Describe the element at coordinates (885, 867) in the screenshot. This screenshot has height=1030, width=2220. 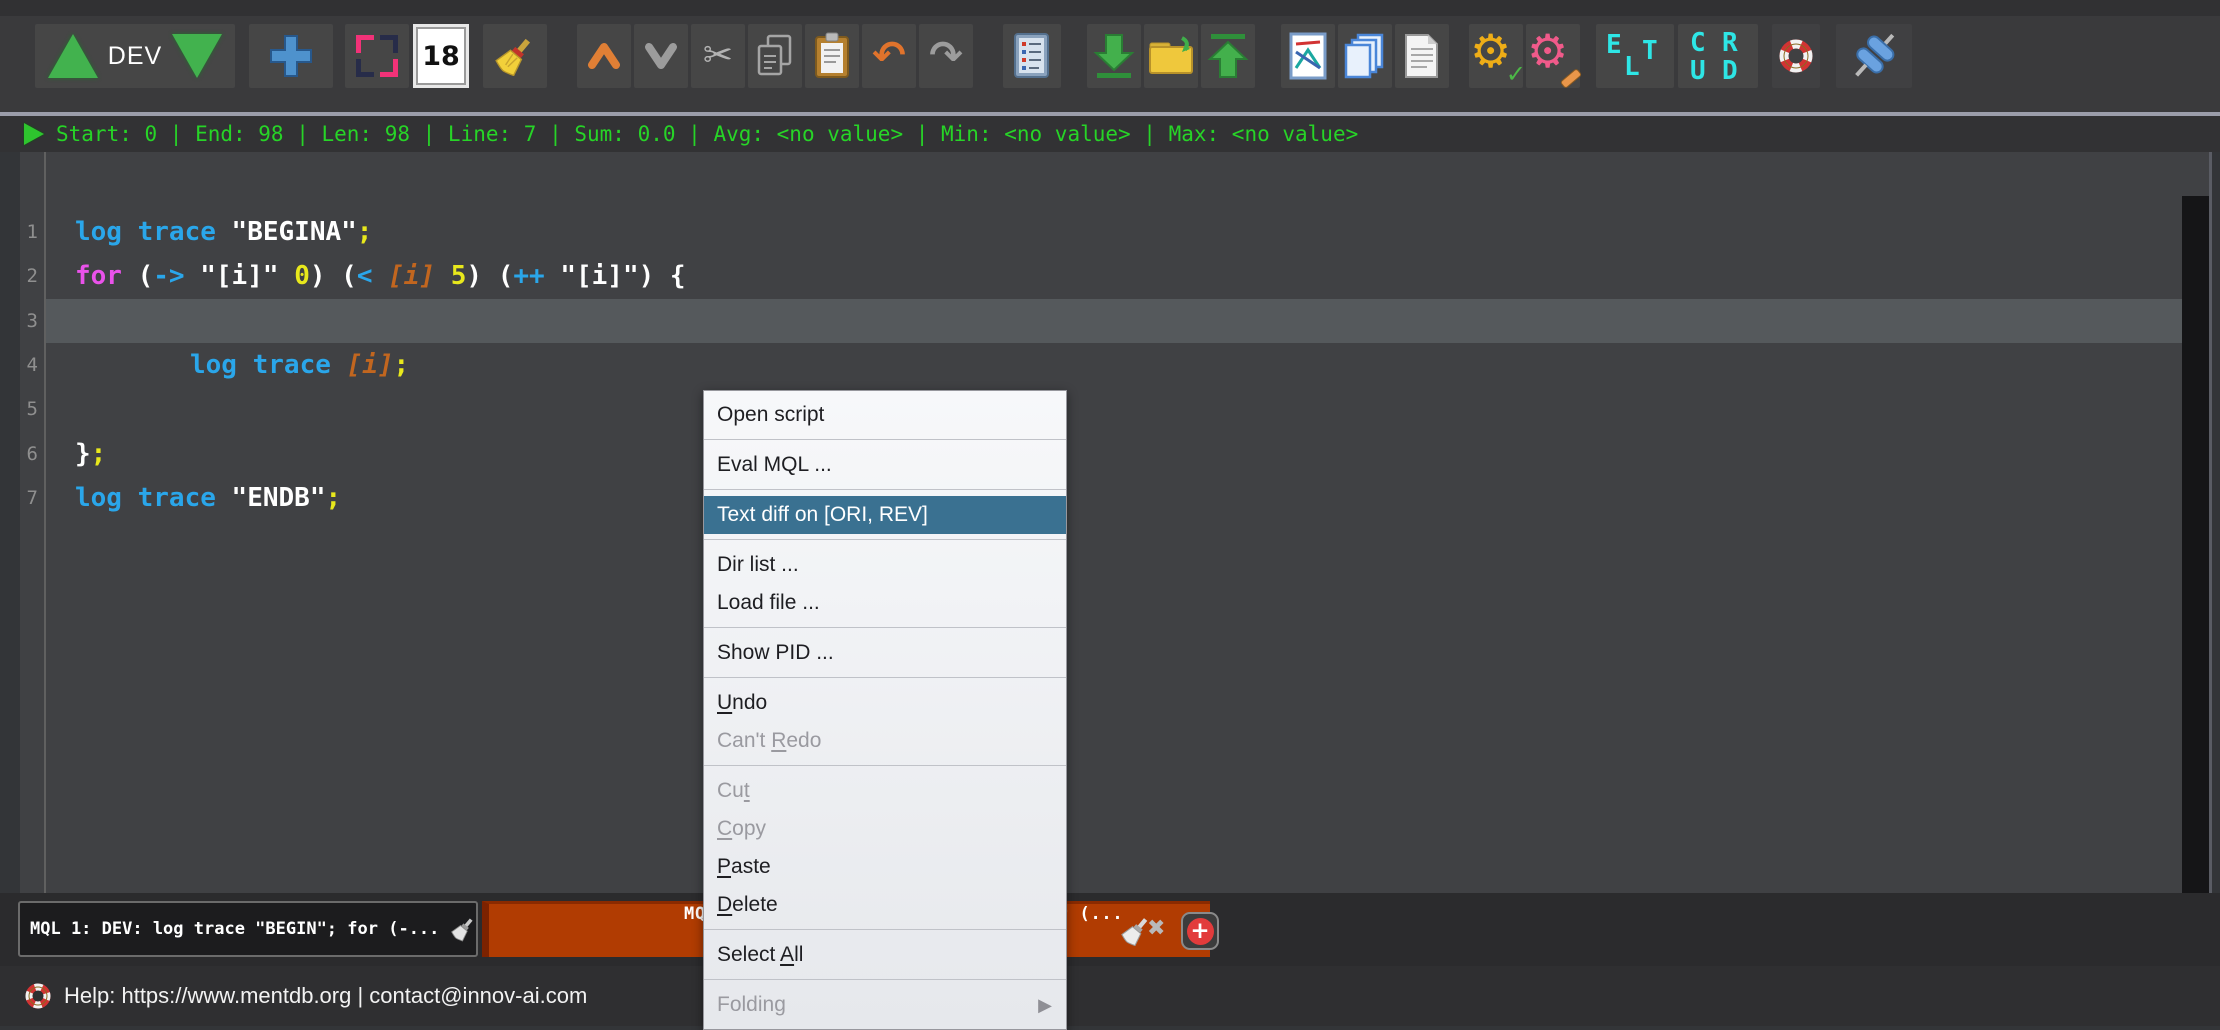
I see `menu-item-paste: Paste` at that location.